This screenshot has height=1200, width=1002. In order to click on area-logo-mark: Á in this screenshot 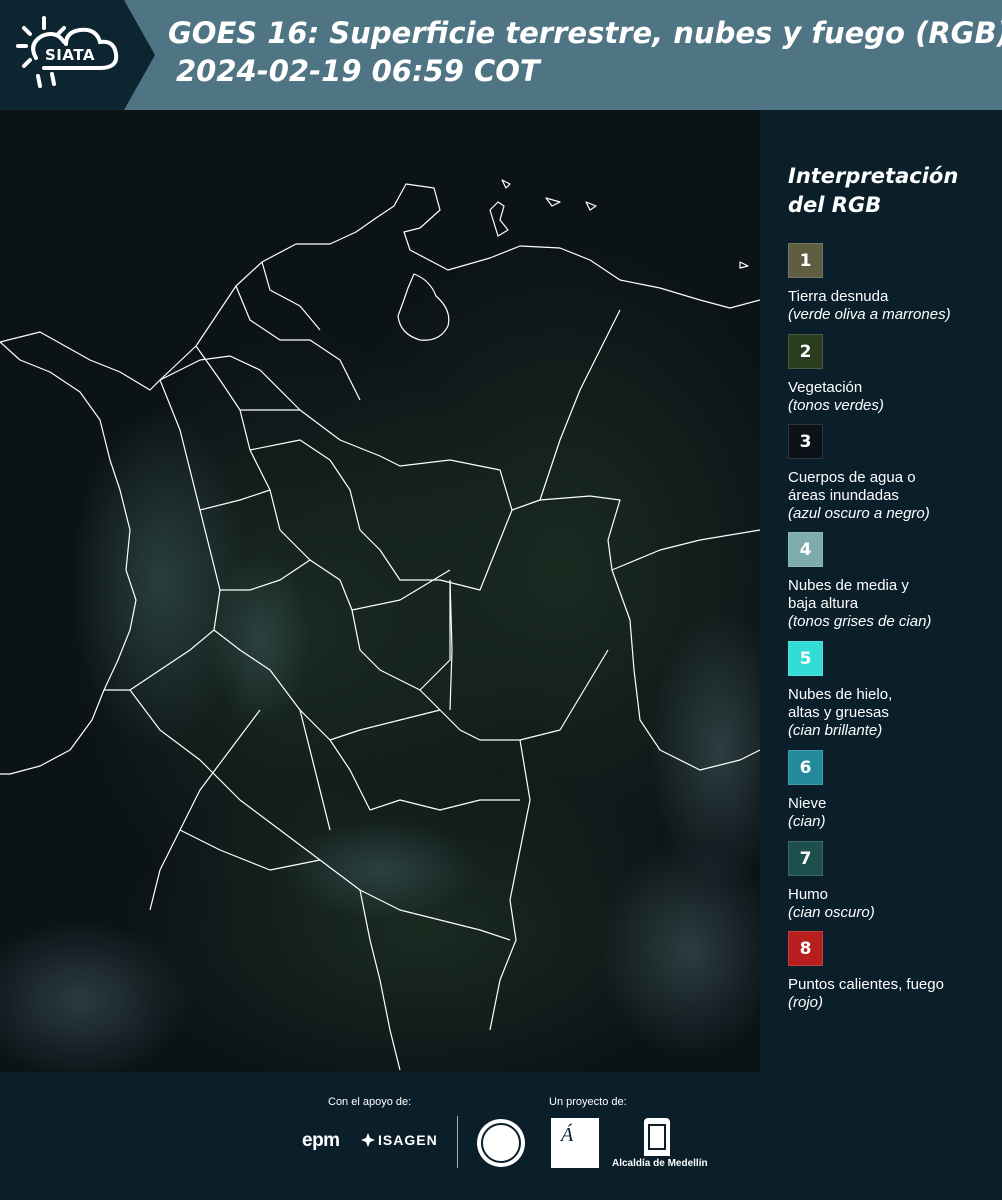, I will do `click(567, 1135)`.